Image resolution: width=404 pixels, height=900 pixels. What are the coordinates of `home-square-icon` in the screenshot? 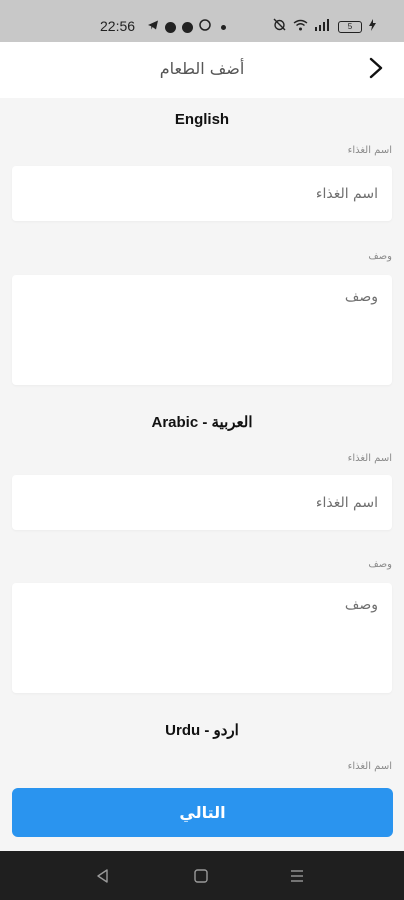 It's located at (201, 876).